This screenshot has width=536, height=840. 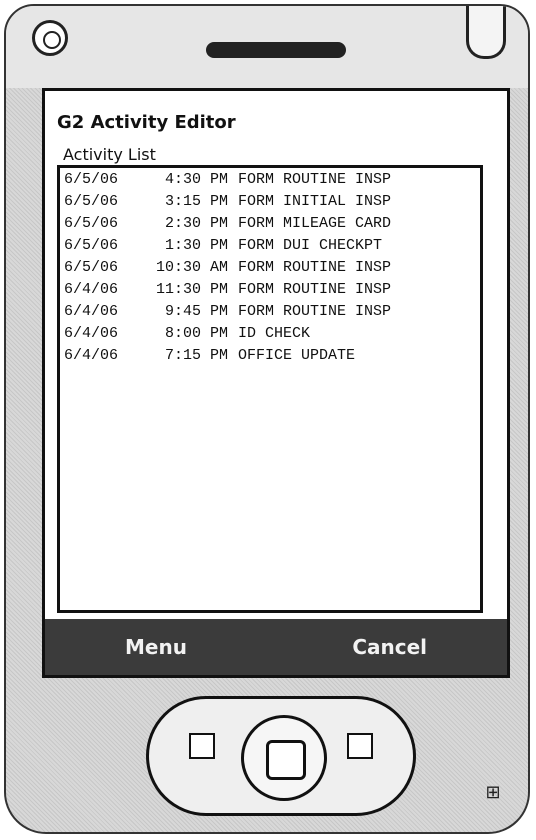 I want to click on speaker-grille, so click(x=276, y=50).